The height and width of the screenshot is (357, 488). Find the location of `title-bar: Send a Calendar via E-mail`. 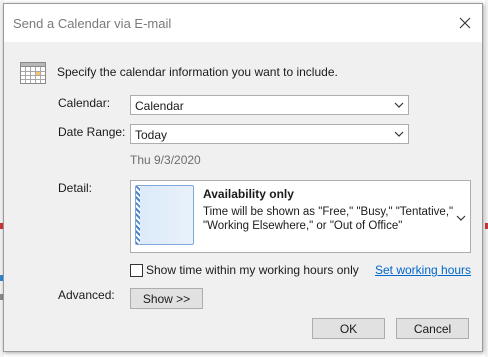

title-bar: Send a Calendar via E-mail is located at coordinates (243, 23).